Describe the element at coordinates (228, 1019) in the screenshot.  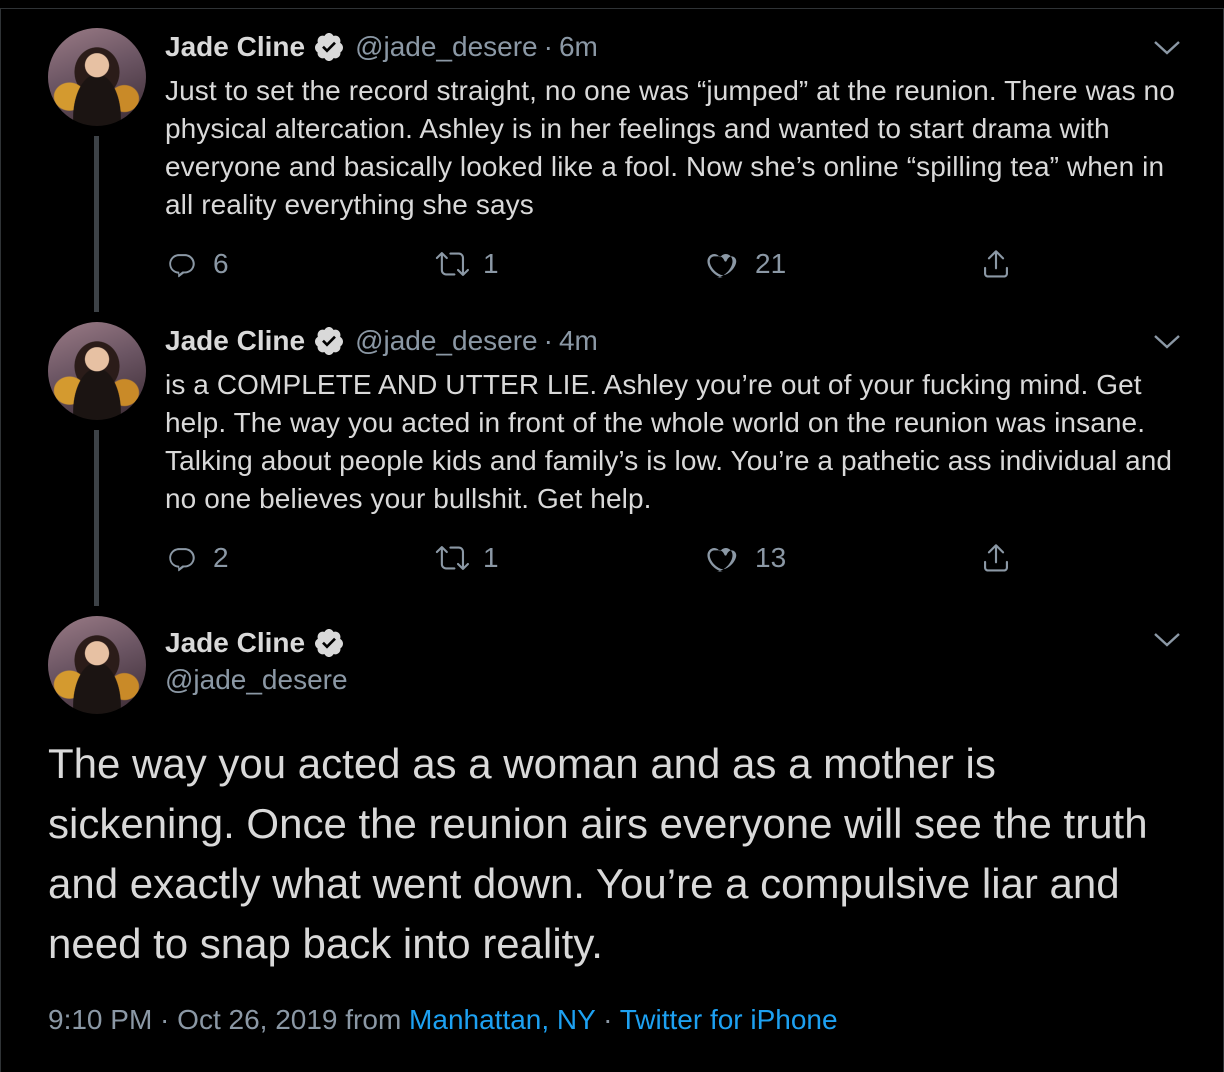
I see `timestamp: 9:10 PM · Oct 26, 2019 from` at that location.